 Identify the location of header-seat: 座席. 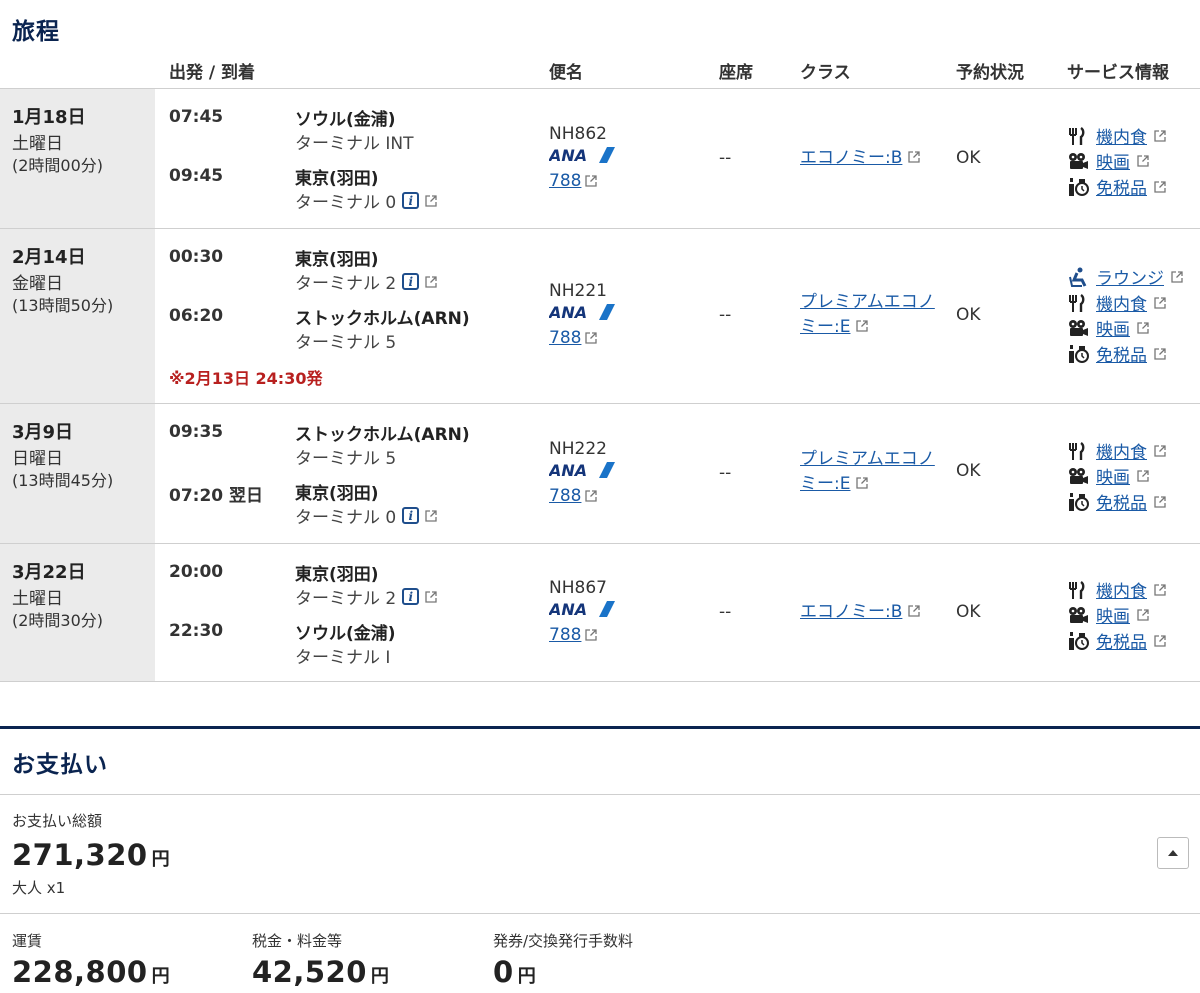
(736, 73).